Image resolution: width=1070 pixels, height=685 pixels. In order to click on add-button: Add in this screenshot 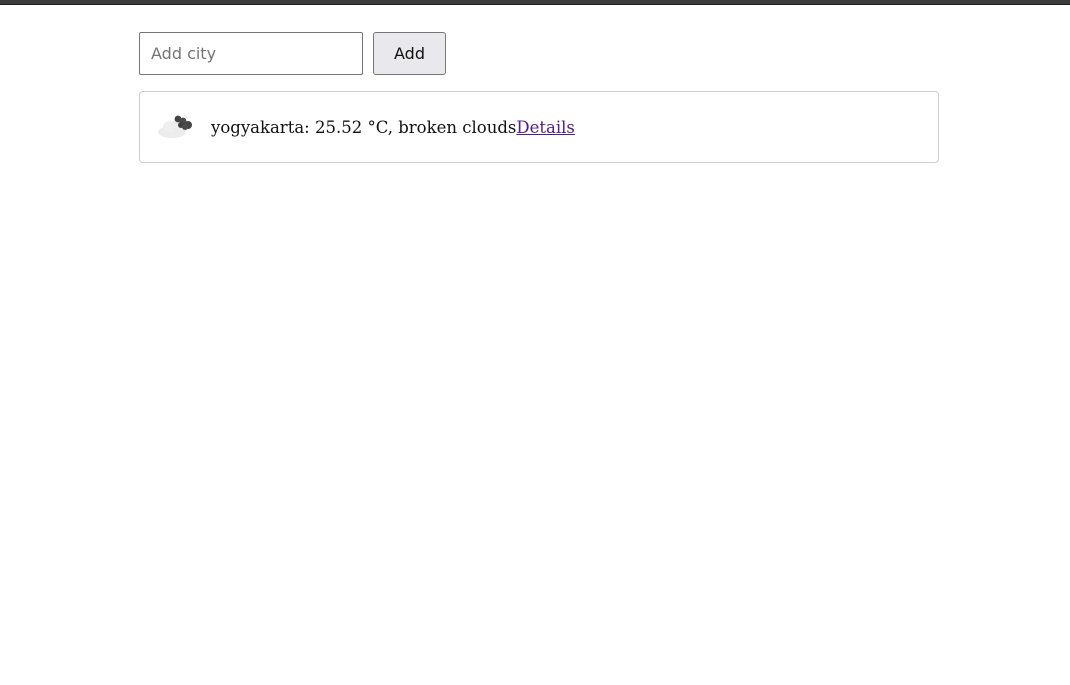, I will do `click(409, 53)`.